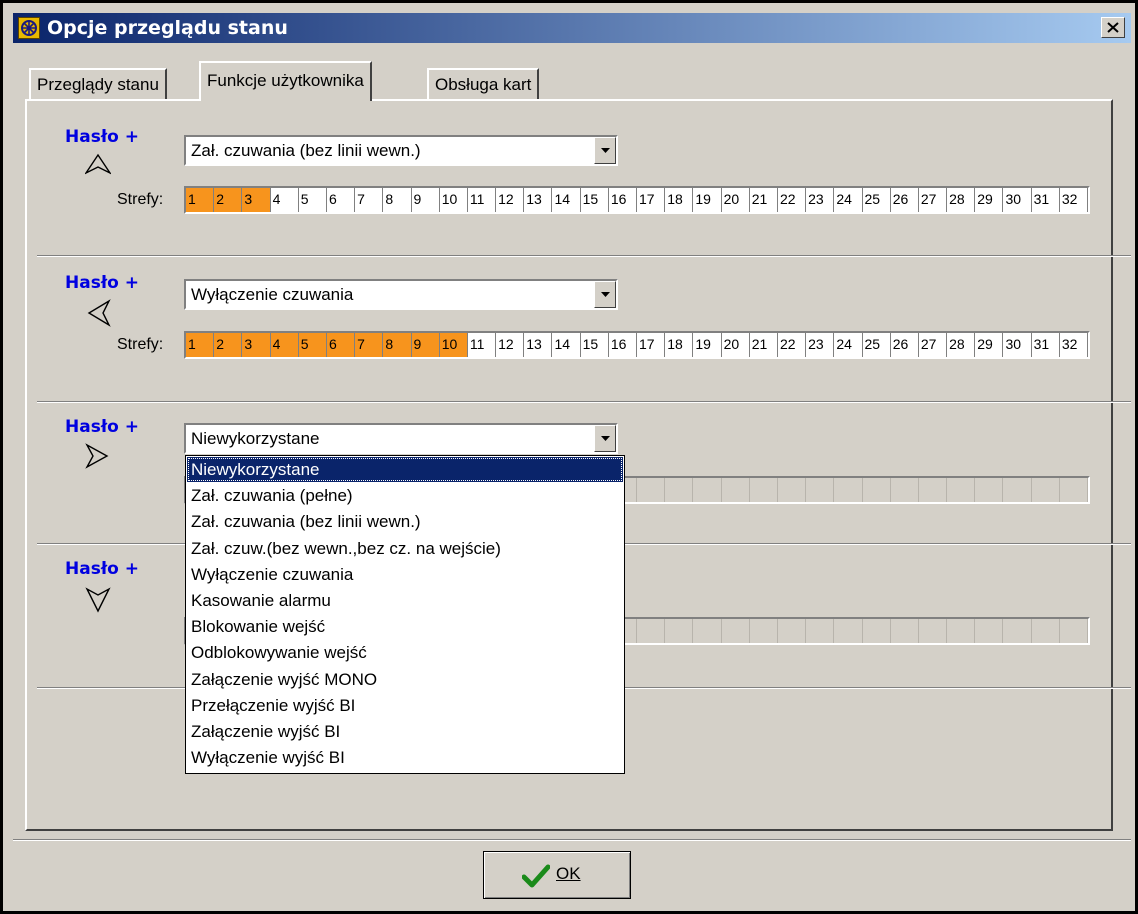 This screenshot has width=1138, height=914. What do you see at coordinates (401, 438) in the screenshot?
I see `function-select-3: Niewykorzystane` at bounding box center [401, 438].